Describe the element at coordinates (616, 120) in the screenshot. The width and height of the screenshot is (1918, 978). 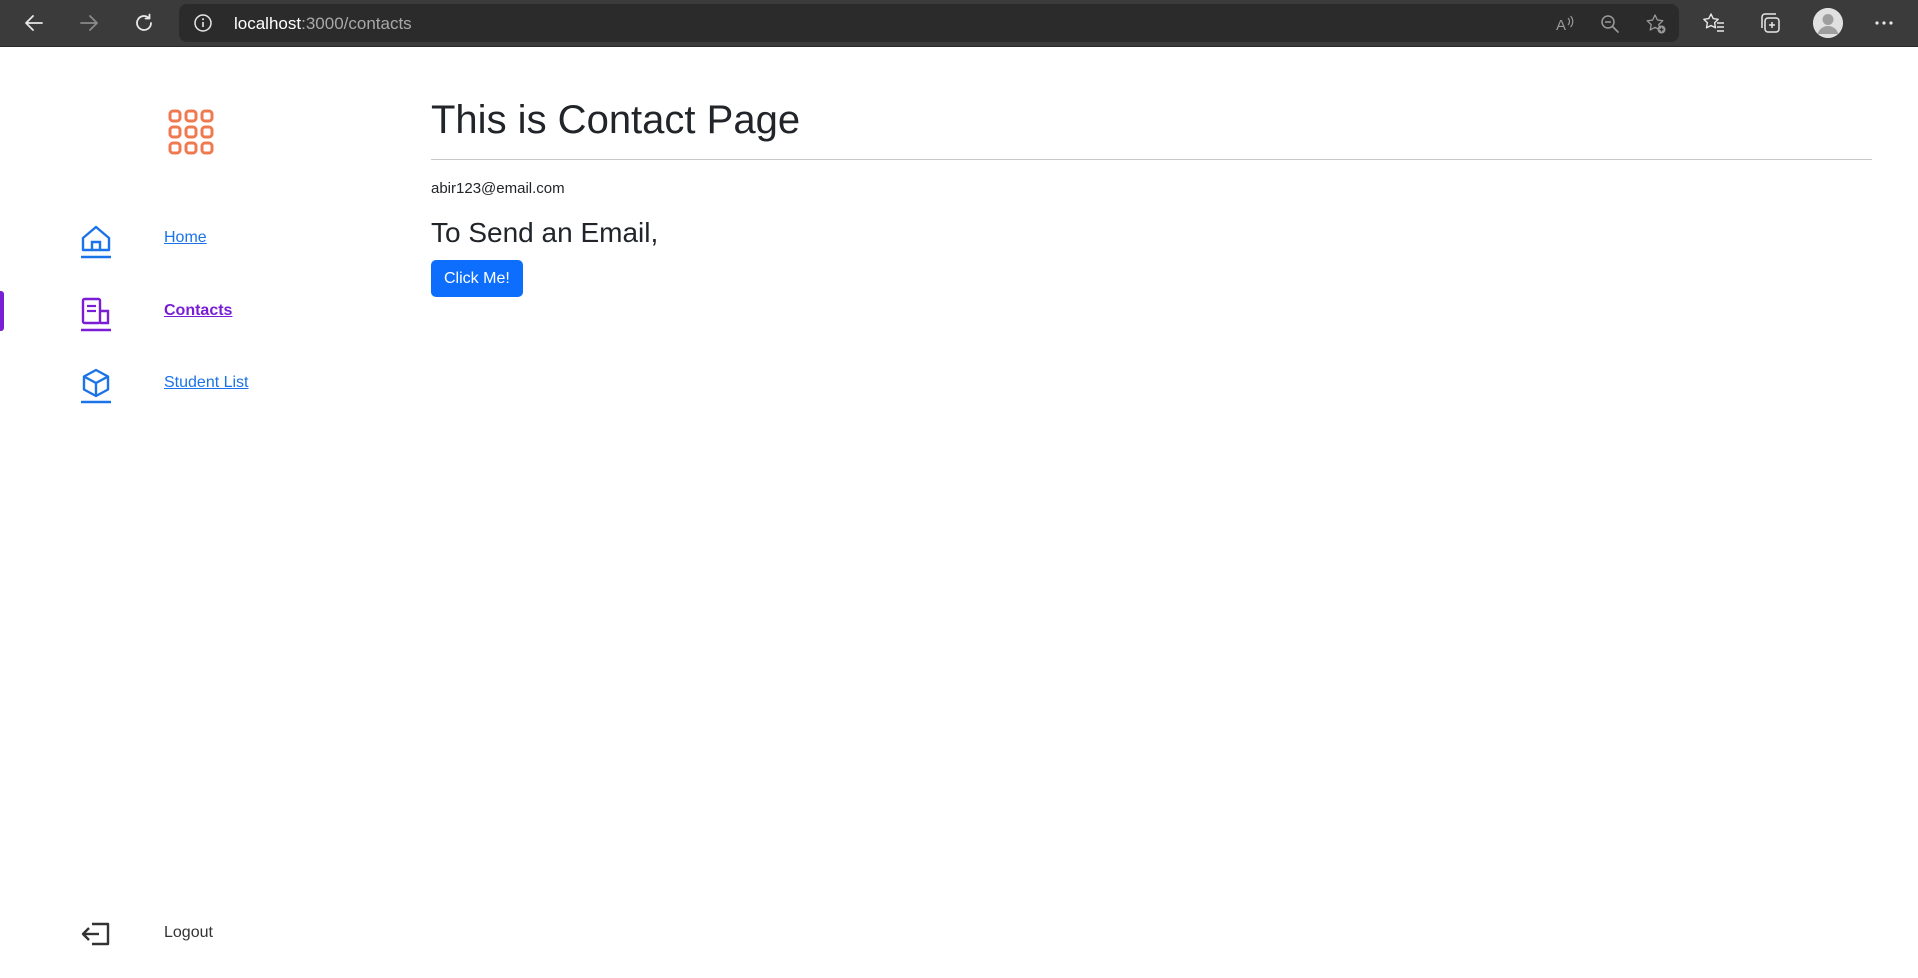
I see `page-title: This is Contact Page` at that location.